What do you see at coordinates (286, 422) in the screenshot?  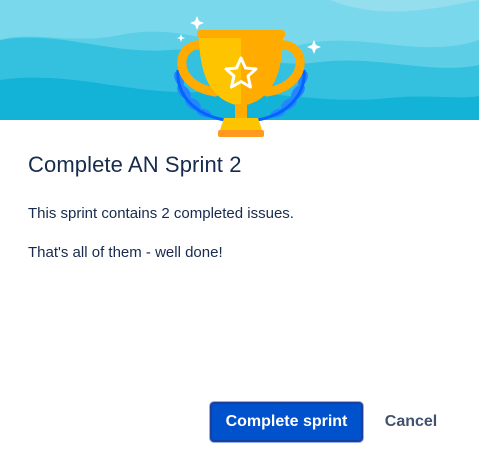 I see `complete-sprint-button: Complete sprint` at bounding box center [286, 422].